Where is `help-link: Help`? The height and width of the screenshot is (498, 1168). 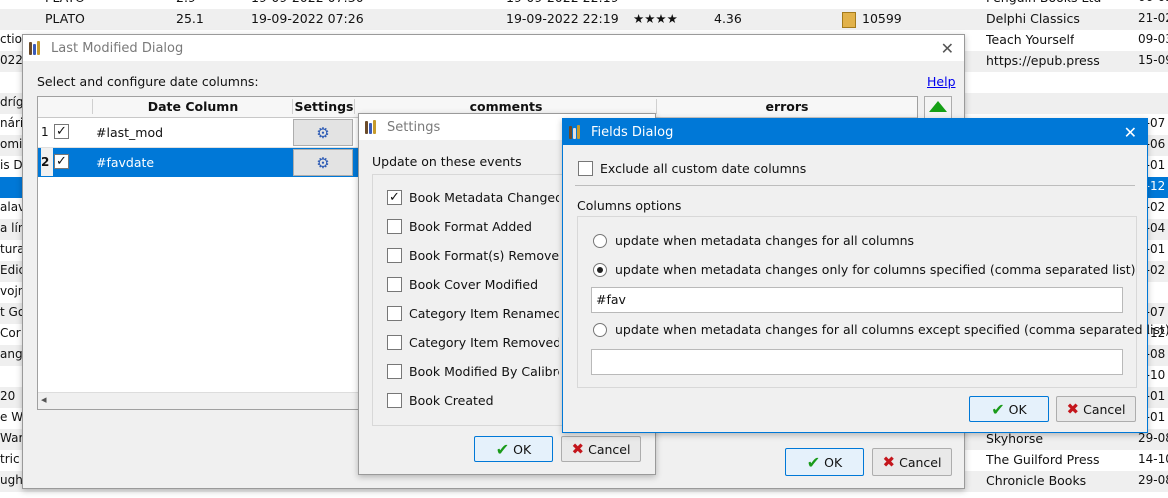 help-link: Help is located at coordinates (941, 81).